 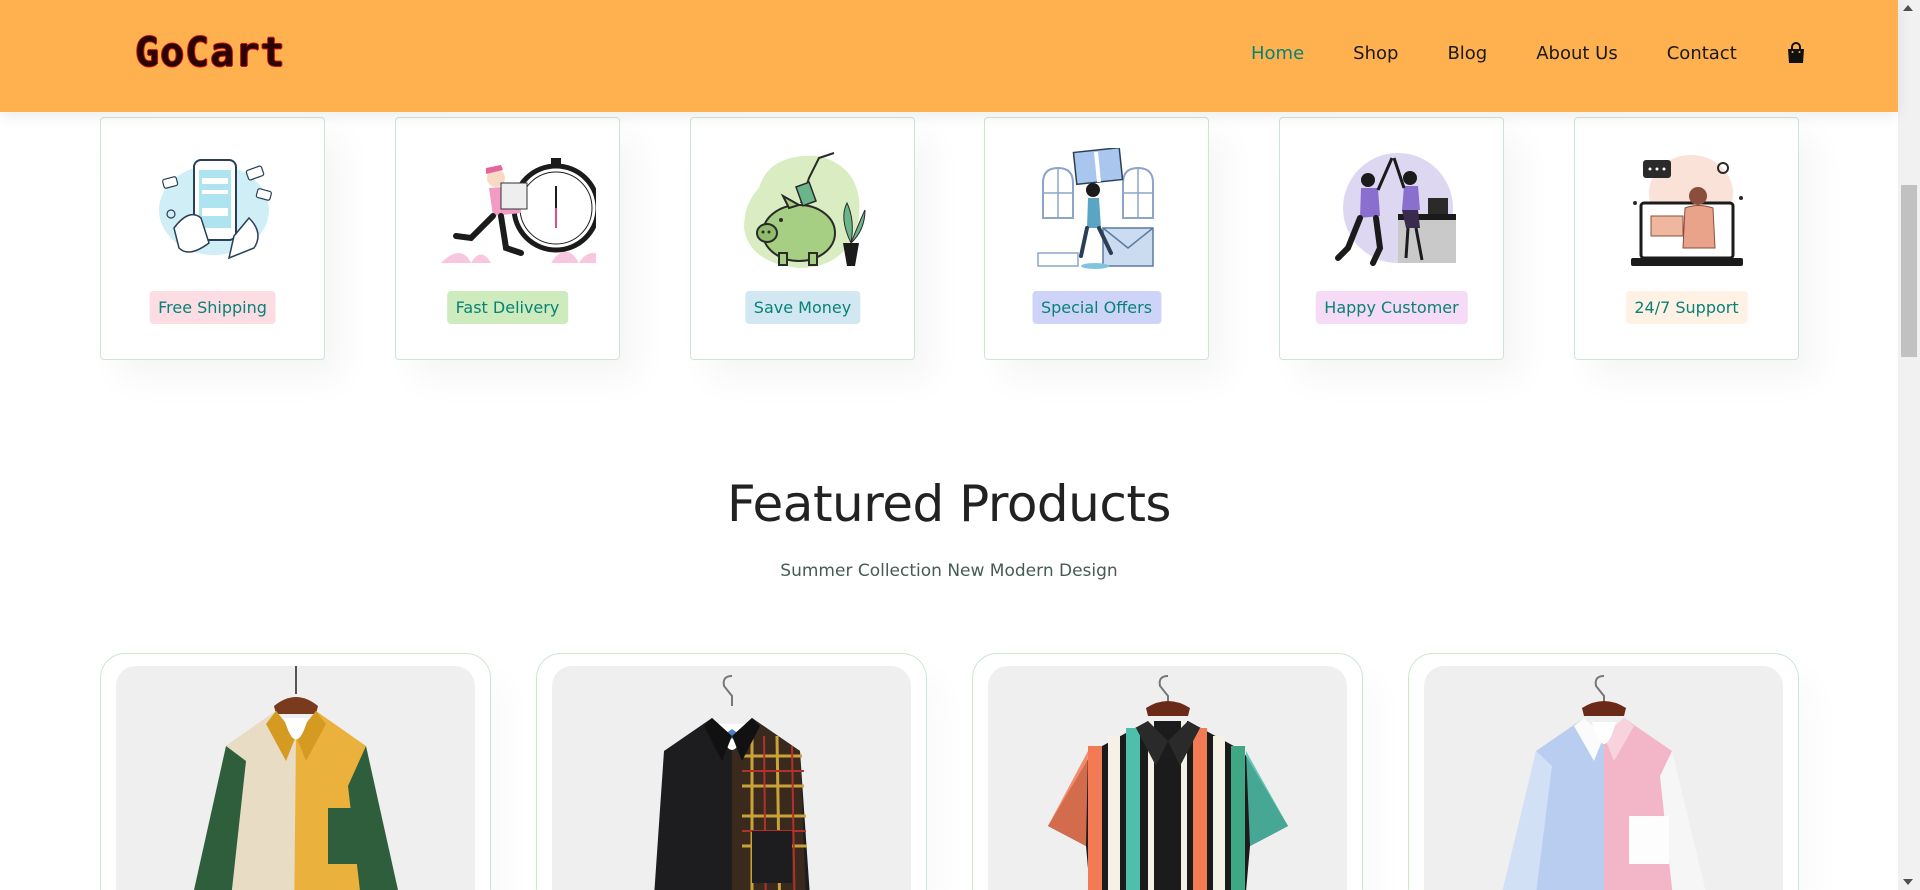 I want to click on gift-offer-illustration, so click(x=1095, y=208).